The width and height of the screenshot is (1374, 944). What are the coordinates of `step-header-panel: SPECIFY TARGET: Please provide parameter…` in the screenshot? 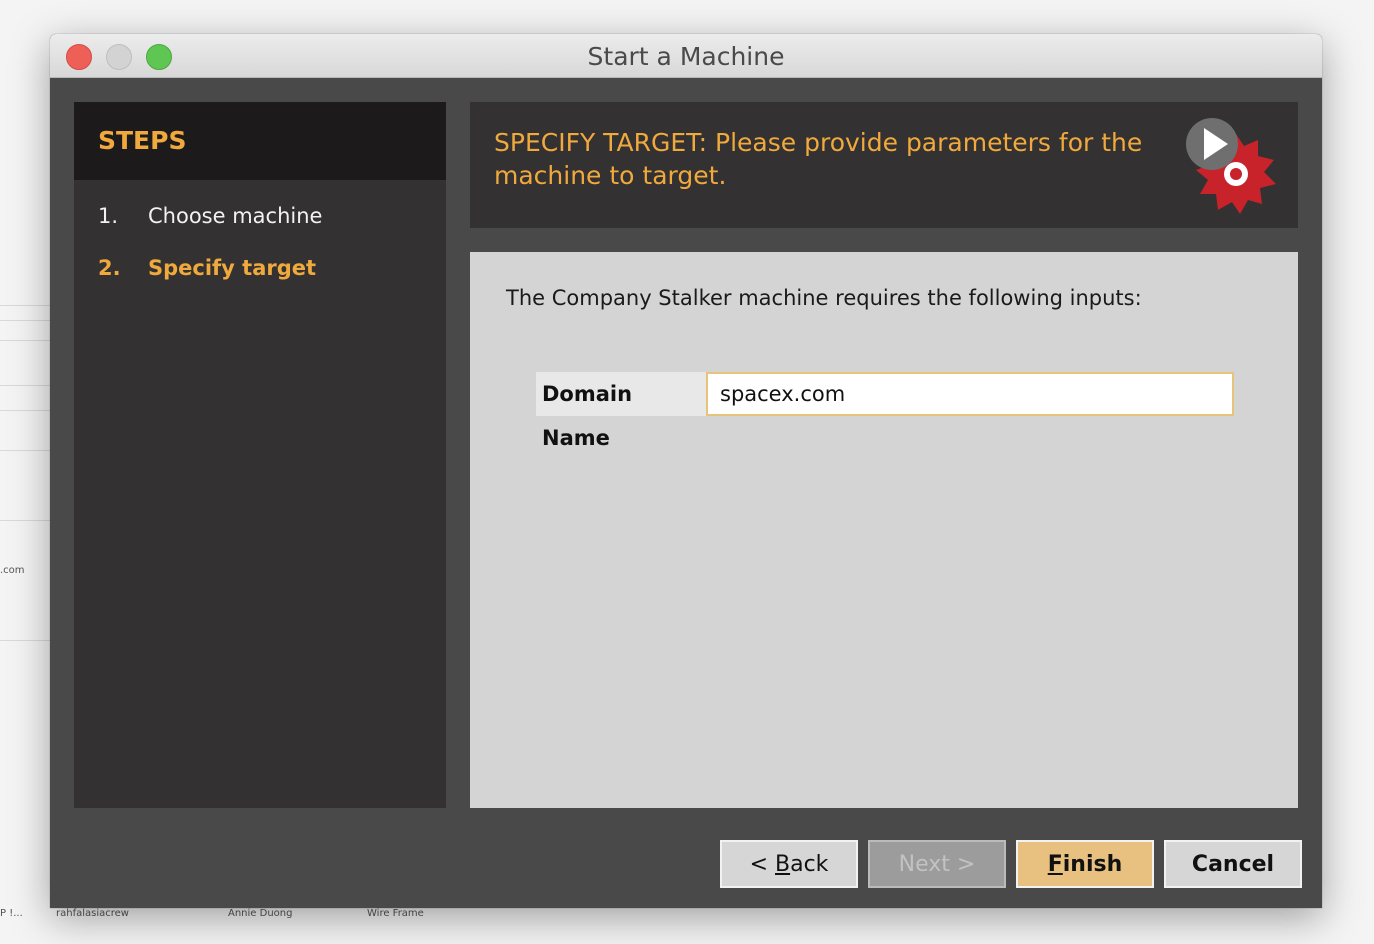 It's located at (884, 165).